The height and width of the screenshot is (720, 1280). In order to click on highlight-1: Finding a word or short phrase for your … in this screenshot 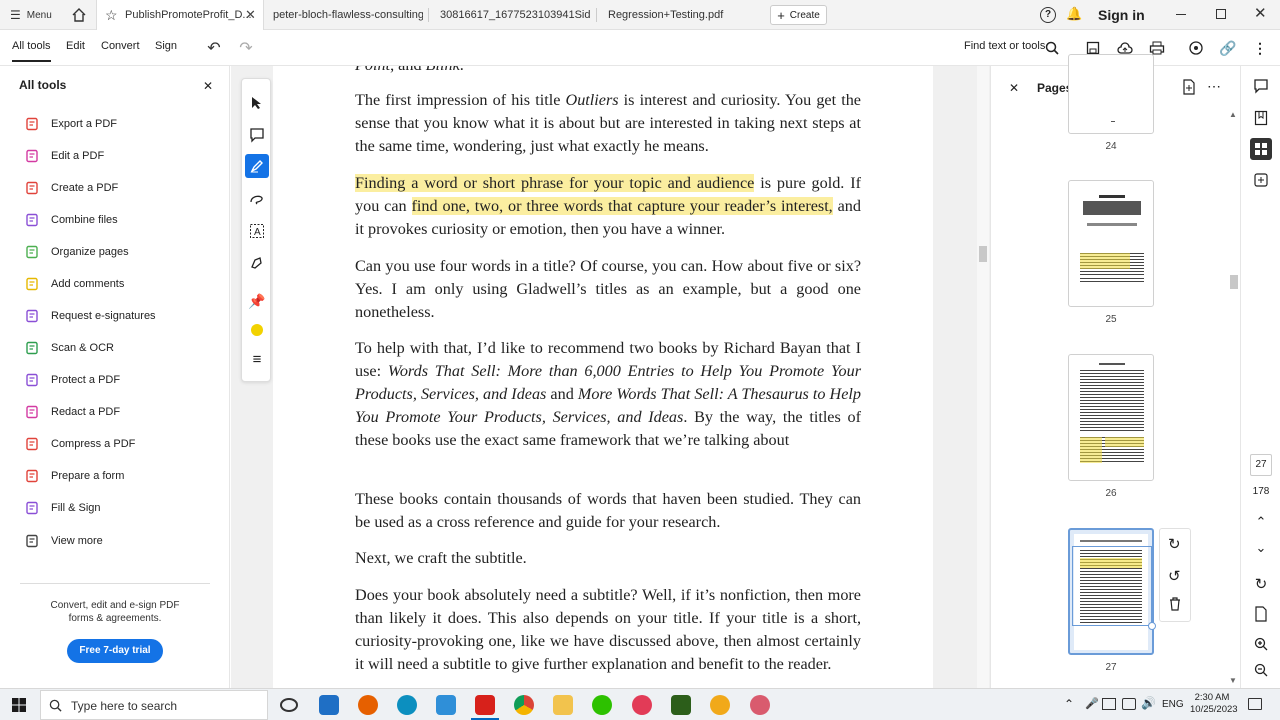, I will do `click(555, 183)`.